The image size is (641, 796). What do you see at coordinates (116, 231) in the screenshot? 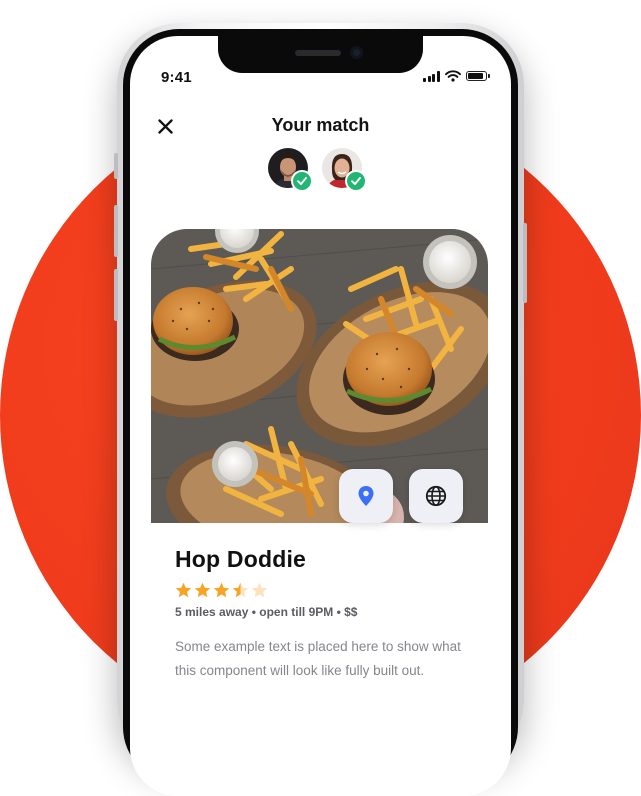
I see `volume-up-button` at bounding box center [116, 231].